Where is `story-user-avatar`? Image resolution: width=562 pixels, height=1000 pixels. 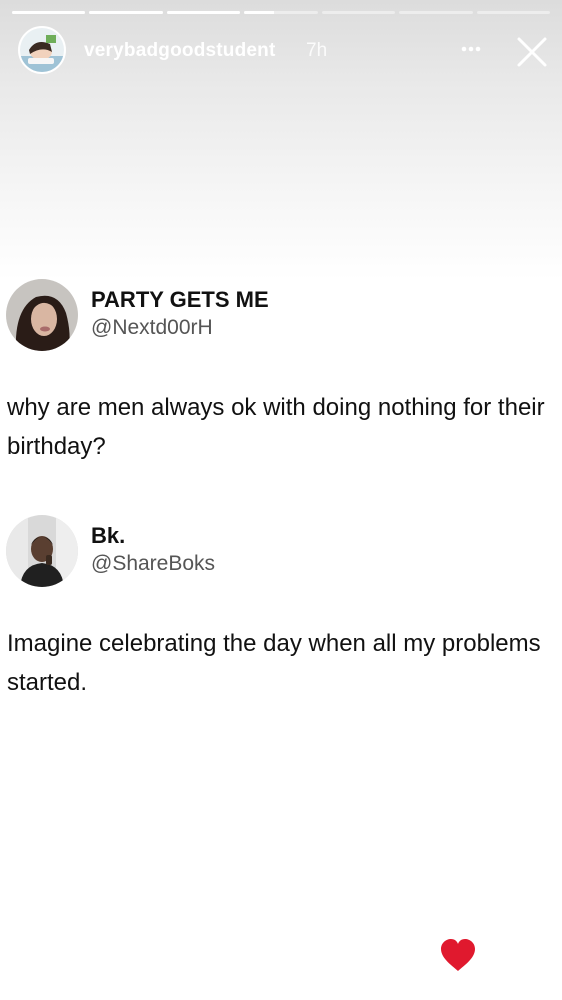 story-user-avatar is located at coordinates (42, 50).